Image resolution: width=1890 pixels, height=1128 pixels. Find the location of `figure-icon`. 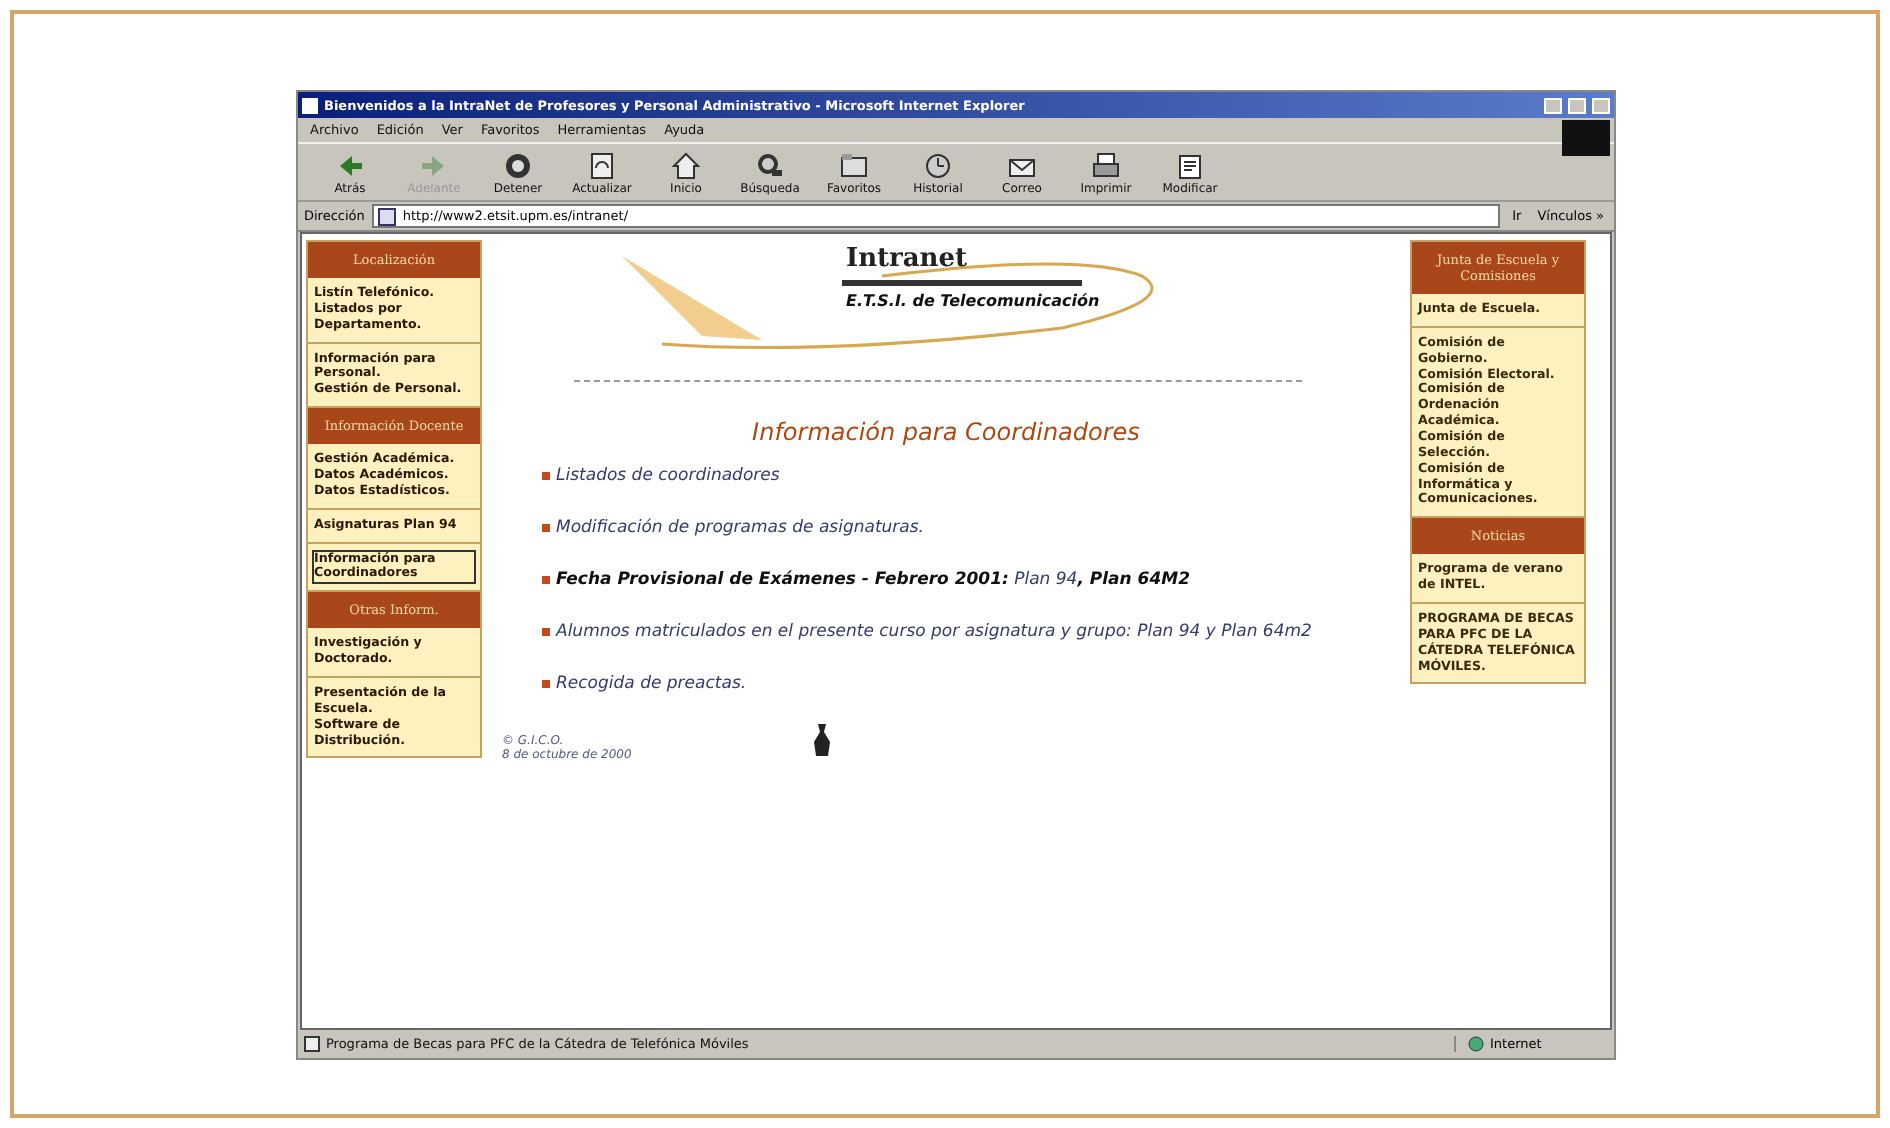

figure-icon is located at coordinates (821, 740).